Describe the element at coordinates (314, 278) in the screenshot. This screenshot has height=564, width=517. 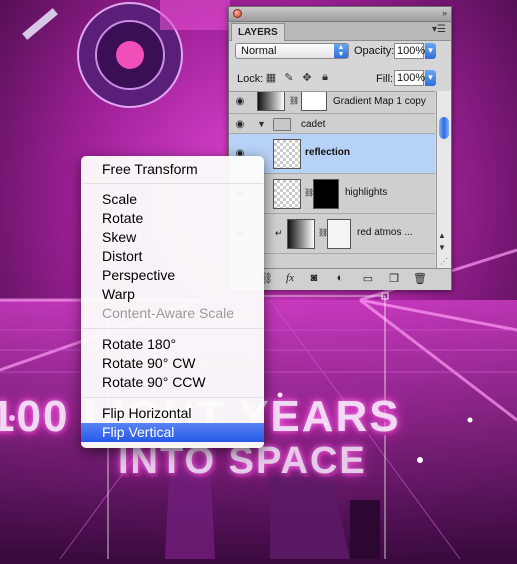
I see `mask-icon: ◙` at that location.